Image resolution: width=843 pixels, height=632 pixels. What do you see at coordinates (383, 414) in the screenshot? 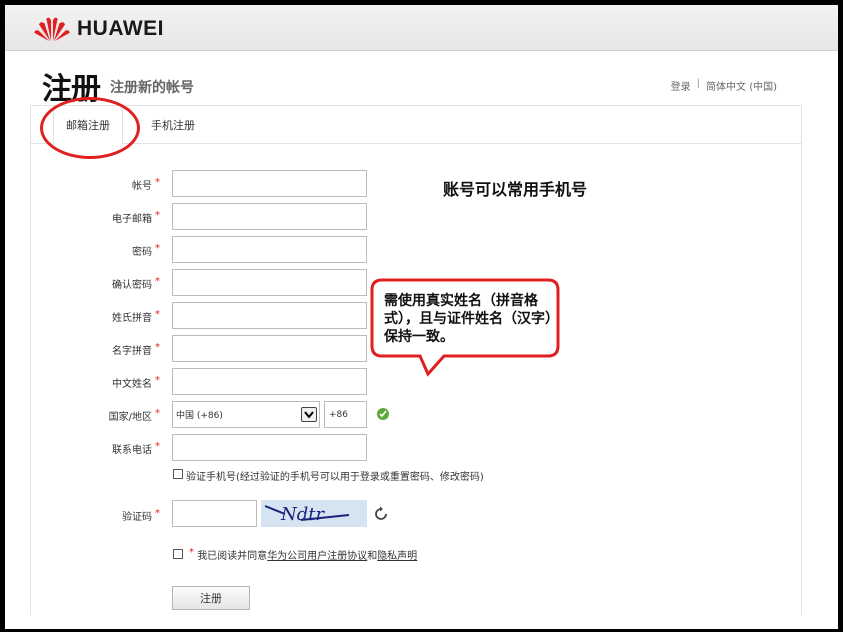
I see `check-icon` at bounding box center [383, 414].